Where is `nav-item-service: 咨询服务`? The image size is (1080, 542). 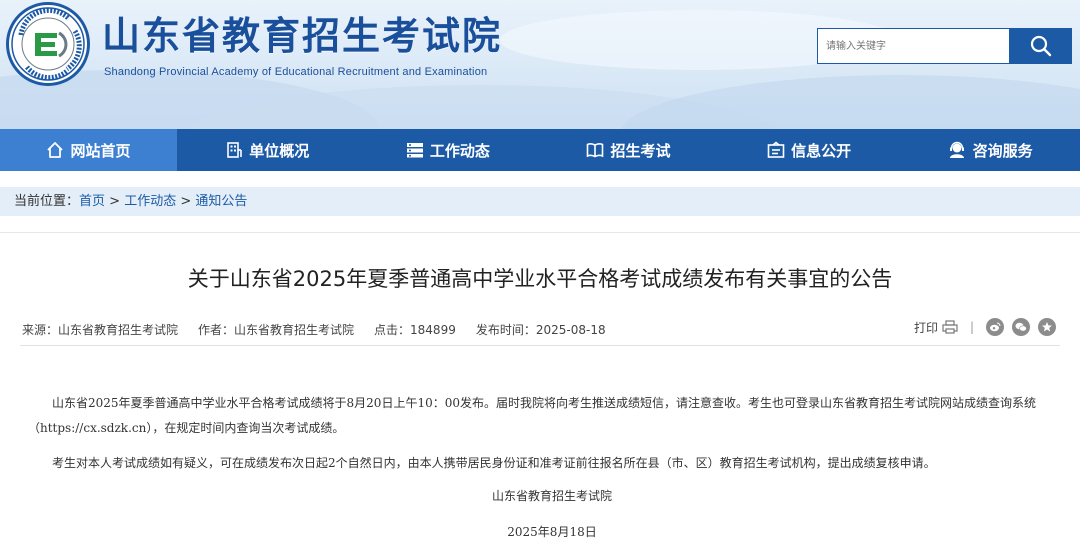 nav-item-service: 咨询服务 is located at coordinates (989, 150).